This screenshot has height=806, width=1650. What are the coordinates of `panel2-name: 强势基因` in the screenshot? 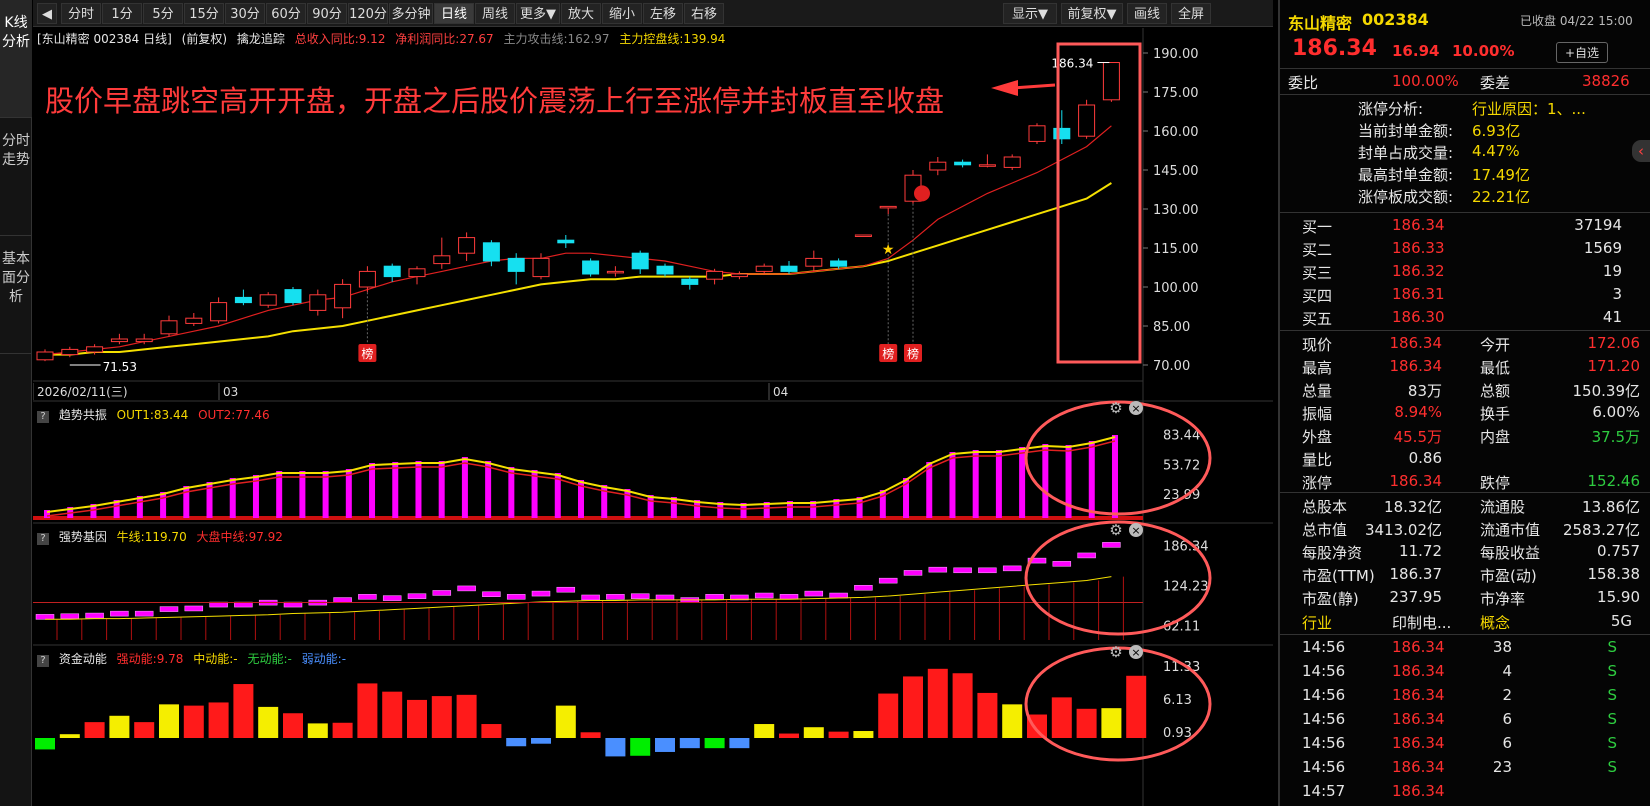 It's located at (83, 537).